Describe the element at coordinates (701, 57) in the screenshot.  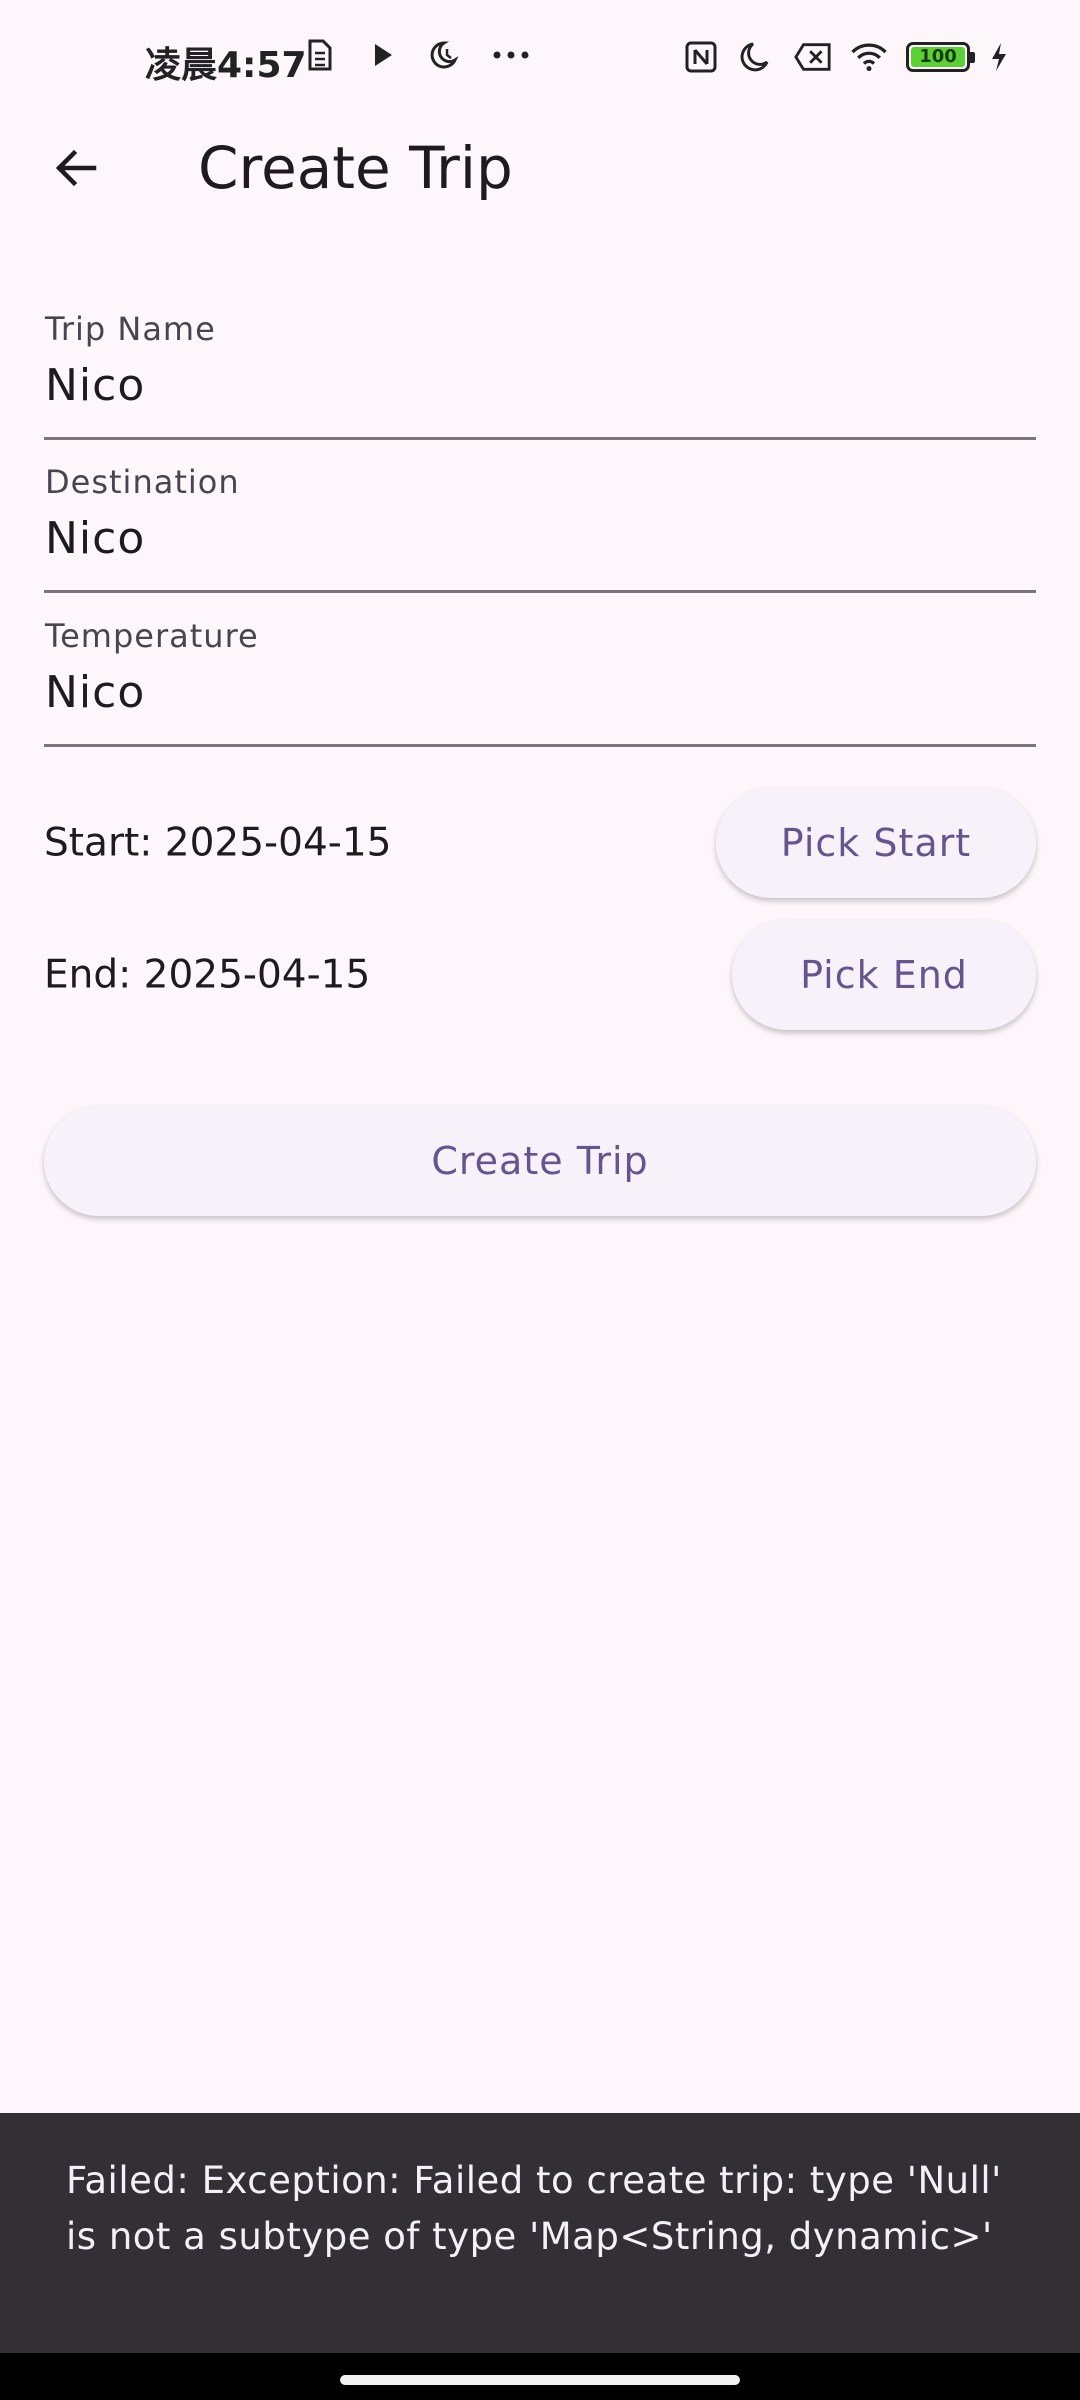
I see `nfc-icon` at that location.